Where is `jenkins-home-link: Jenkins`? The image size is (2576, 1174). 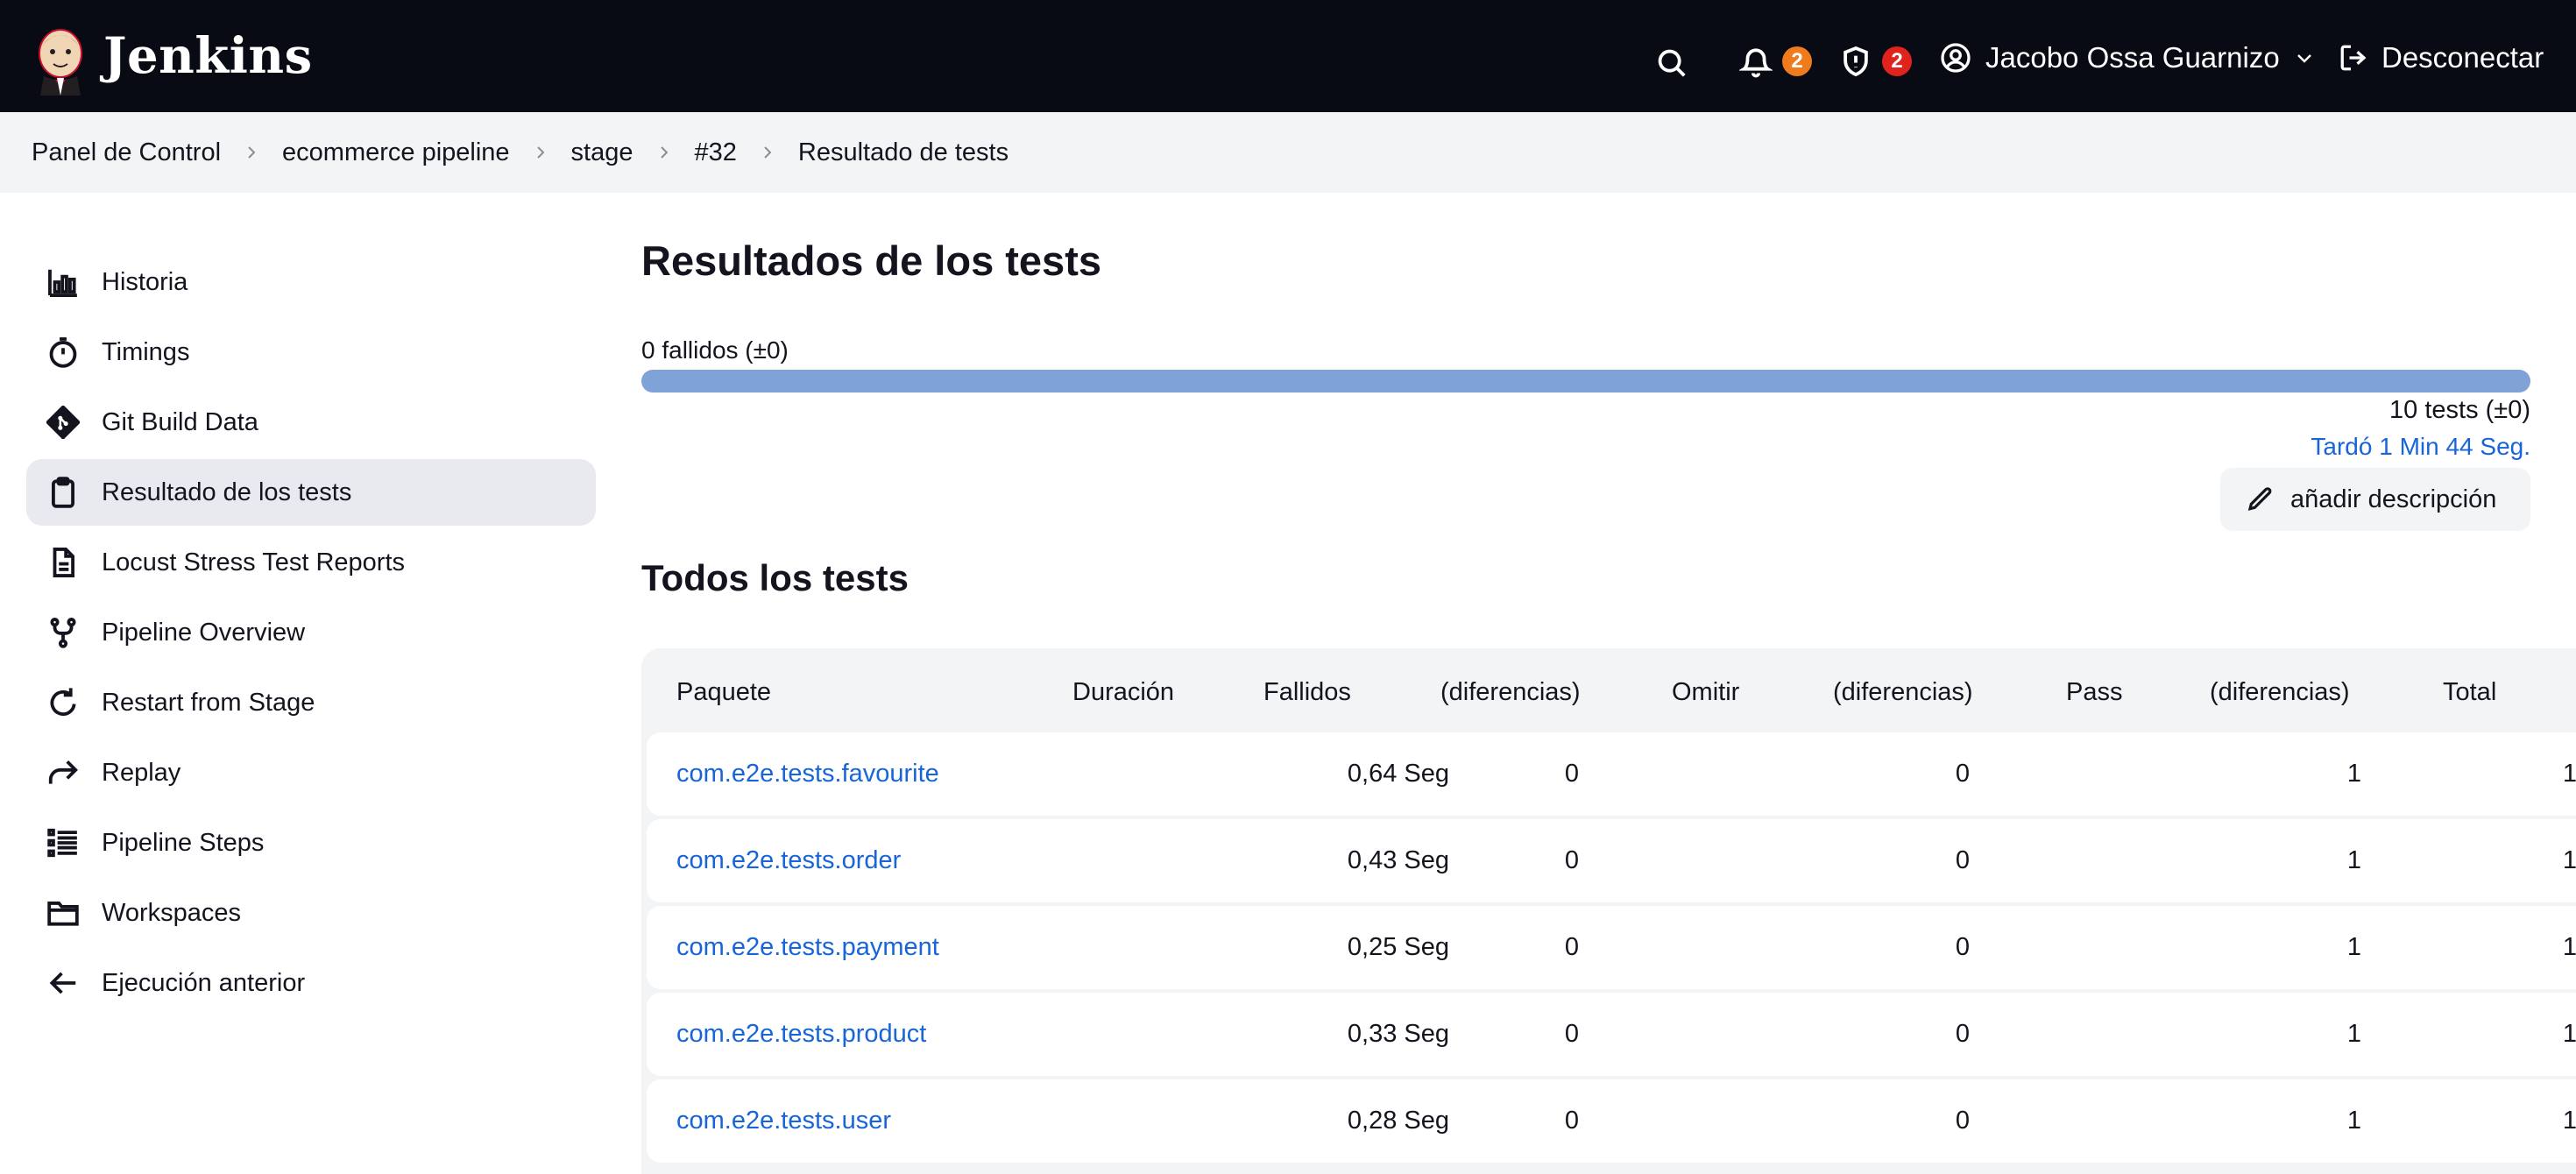 jenkins-home-link: Jenkins is located at coordinates (173, 60).